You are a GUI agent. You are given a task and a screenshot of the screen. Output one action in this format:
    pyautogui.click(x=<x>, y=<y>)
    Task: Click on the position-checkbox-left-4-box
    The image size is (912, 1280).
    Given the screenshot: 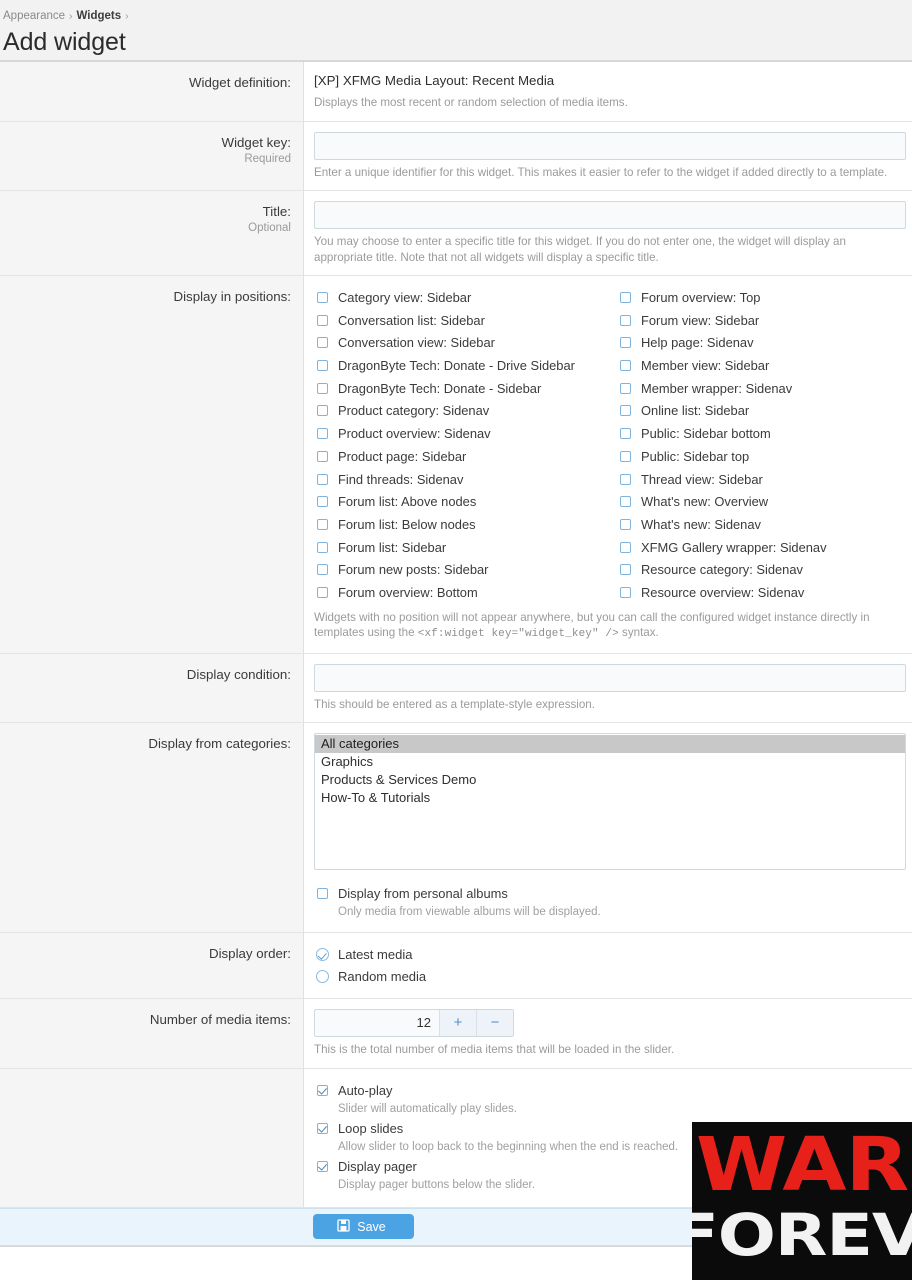 What is the action you would take?
    pyautogui.click(x=322, y=388)
    